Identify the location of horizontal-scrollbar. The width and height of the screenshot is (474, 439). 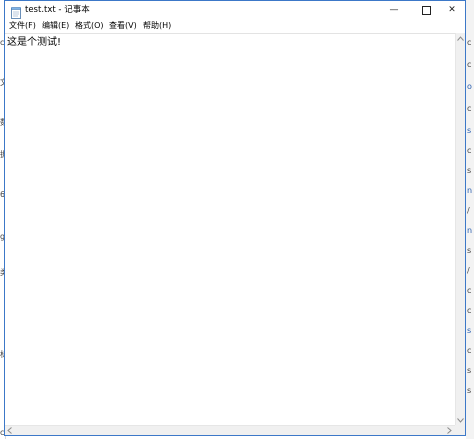
(230, 430).